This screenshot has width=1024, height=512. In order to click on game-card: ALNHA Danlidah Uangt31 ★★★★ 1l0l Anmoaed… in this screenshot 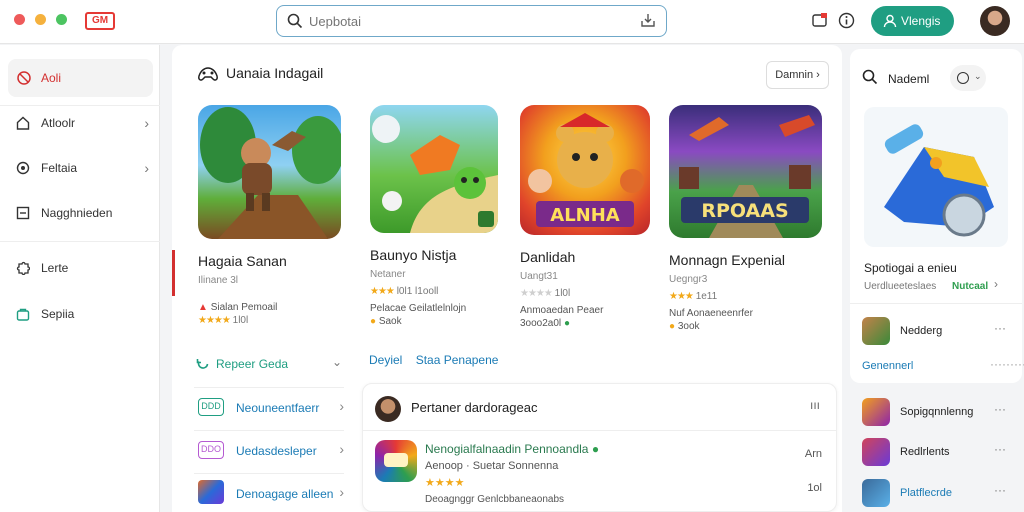, I will do `click(595, 217)`.